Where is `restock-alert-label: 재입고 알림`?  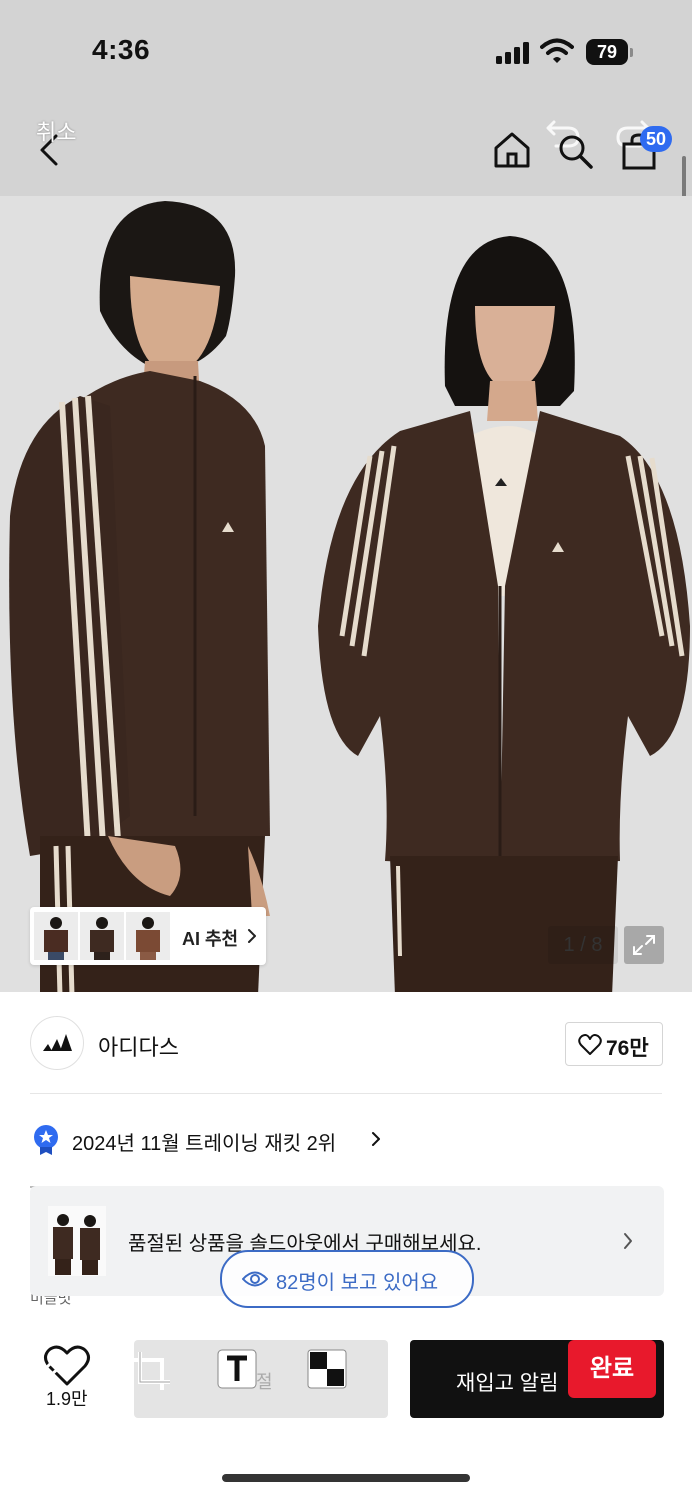 restock-alert-label: 재입고 알림 is located at coordinates (507, 1383).